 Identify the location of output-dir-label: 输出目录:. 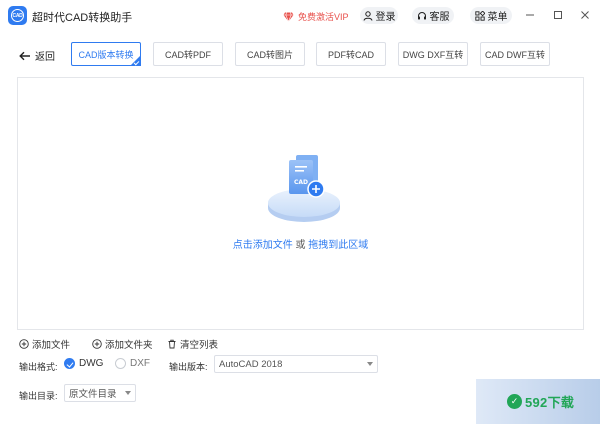
(38, 396).